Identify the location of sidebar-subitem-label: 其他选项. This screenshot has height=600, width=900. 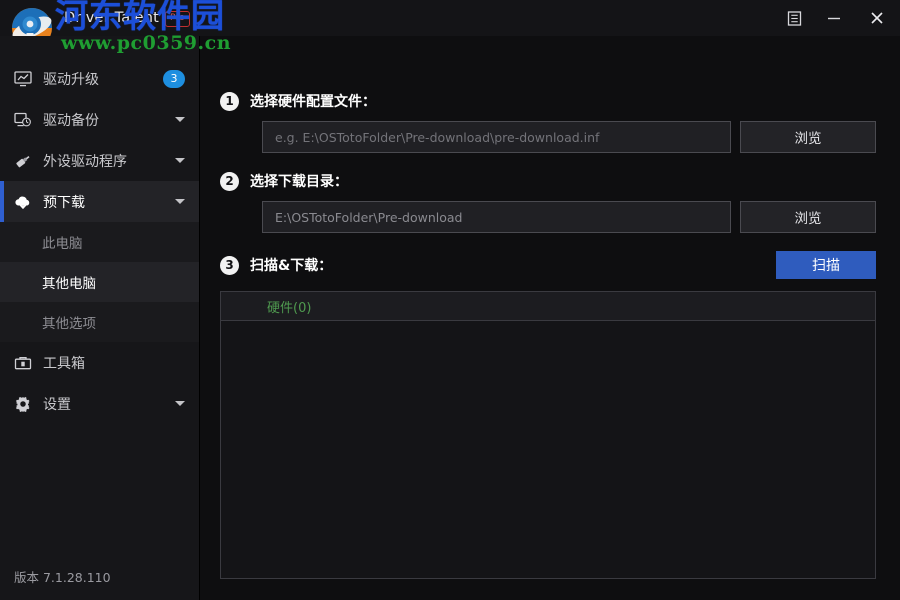
(69, 324).